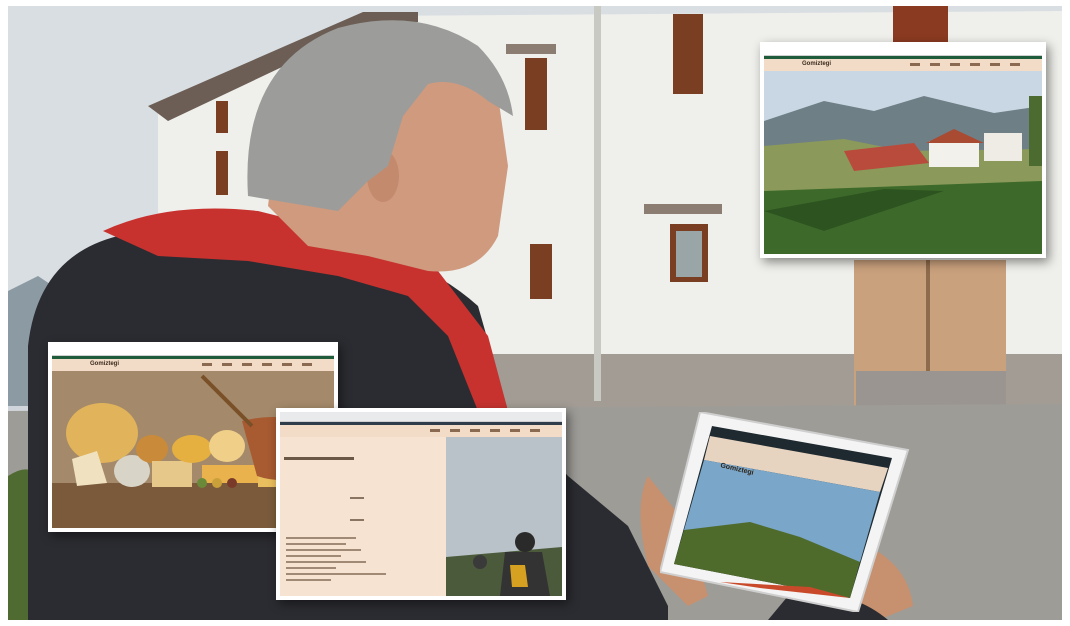 The width and height of the screenshot is (1070, 626). I want to click on cheese-block, so click(172, 474).